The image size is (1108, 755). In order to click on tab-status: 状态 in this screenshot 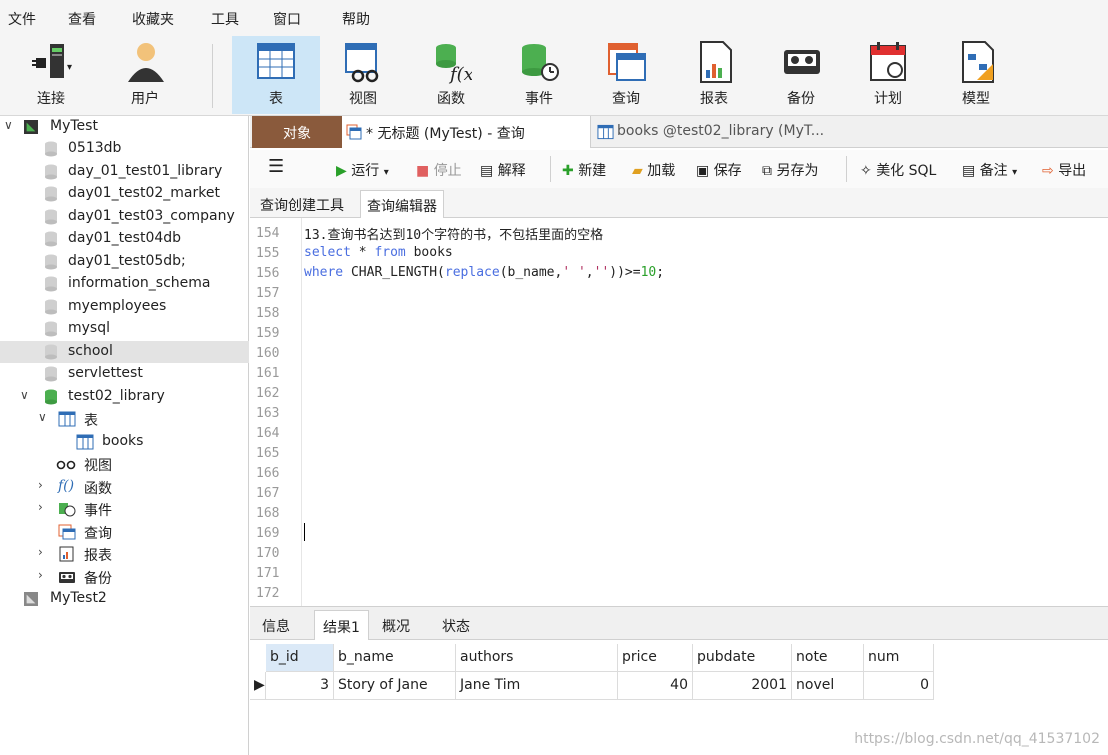, I will do `click(456, 625)`.